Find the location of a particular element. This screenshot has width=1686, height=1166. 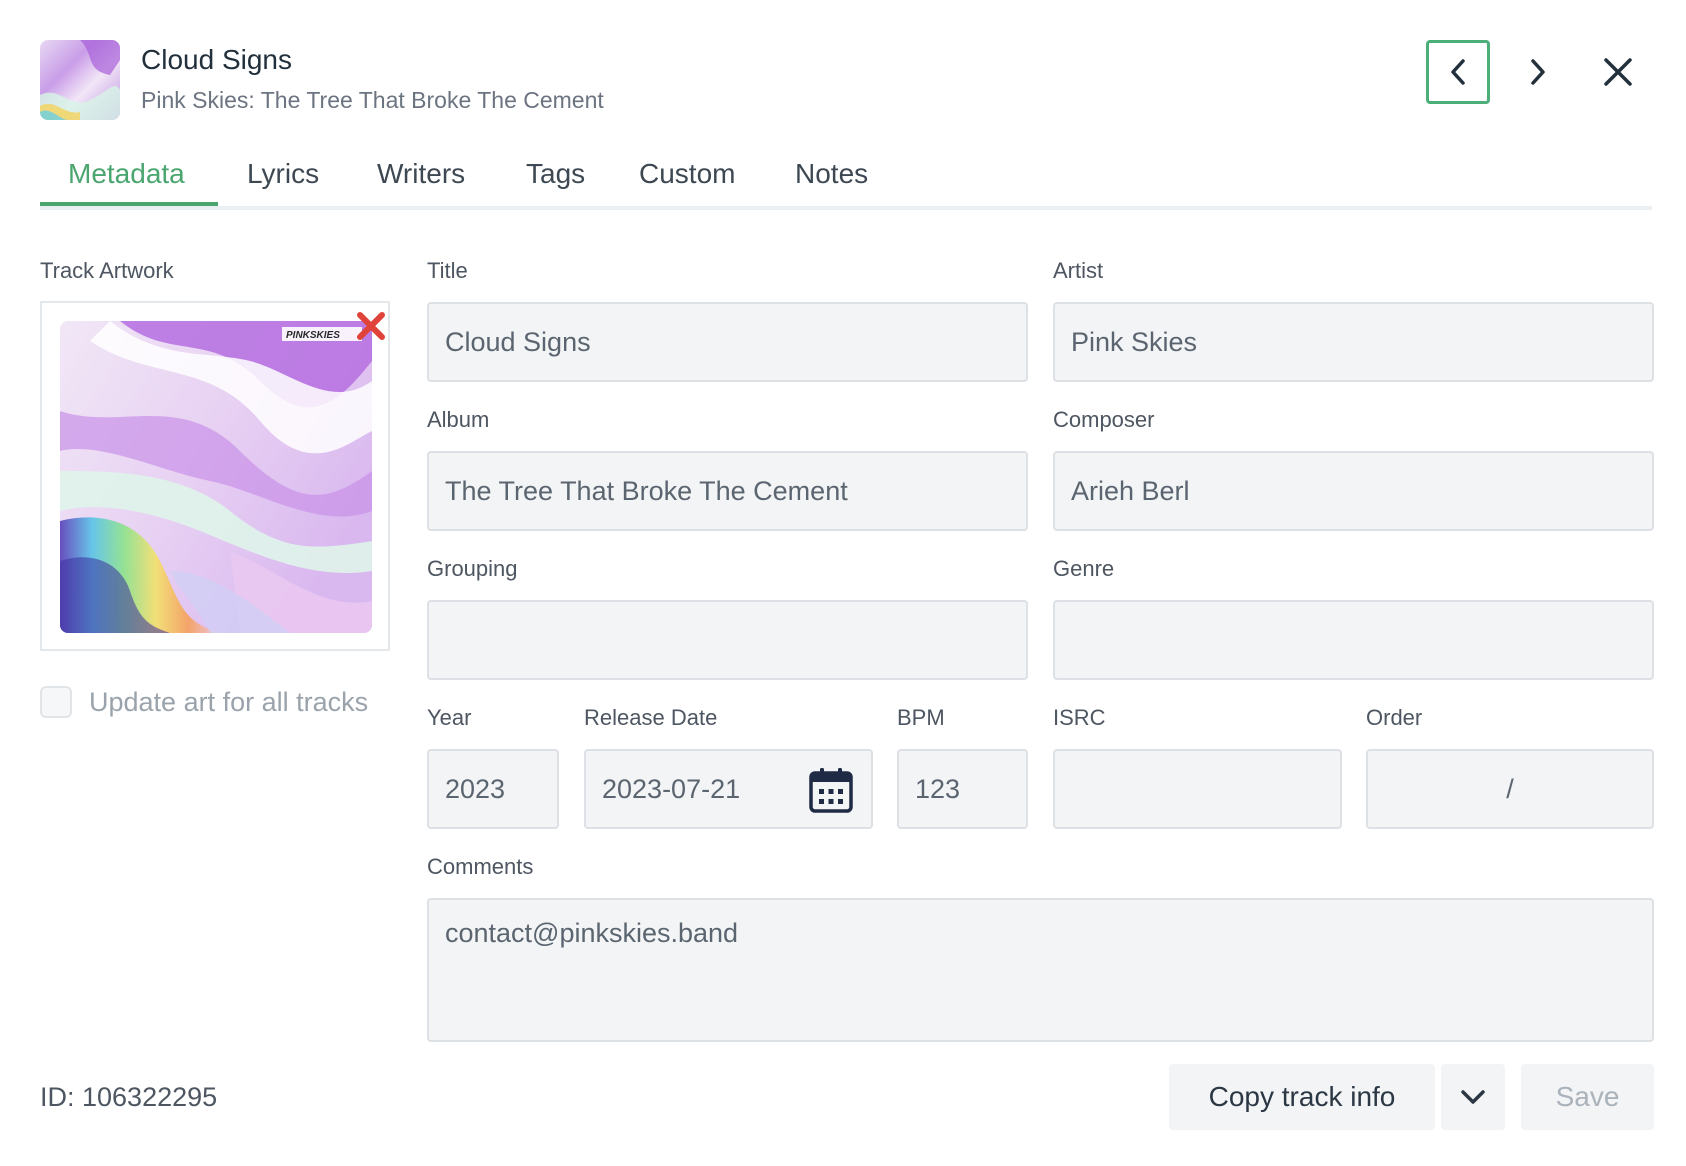

year-input: 2023 is located at coordinates (493, 789).